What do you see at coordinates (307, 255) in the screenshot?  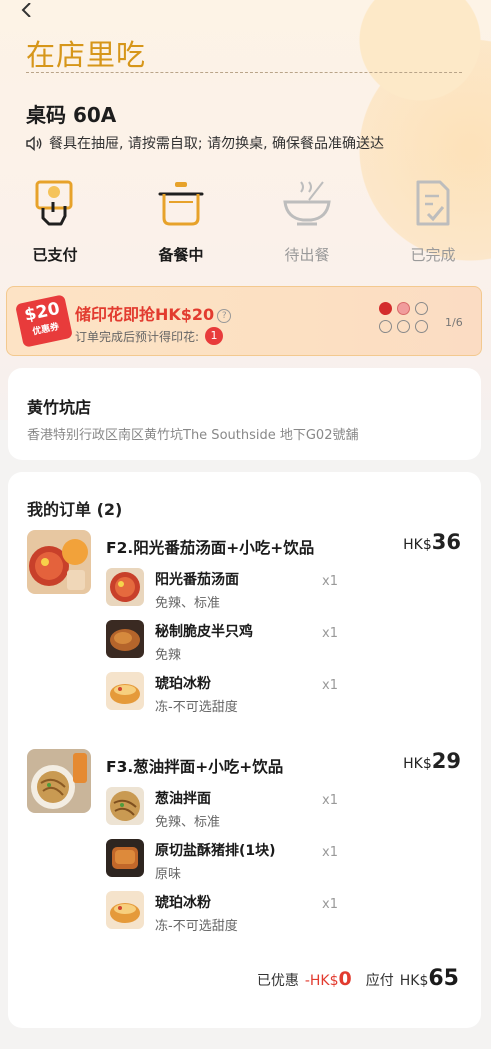 I see `step-label: 待出餐` at bounding box center [307, 255].